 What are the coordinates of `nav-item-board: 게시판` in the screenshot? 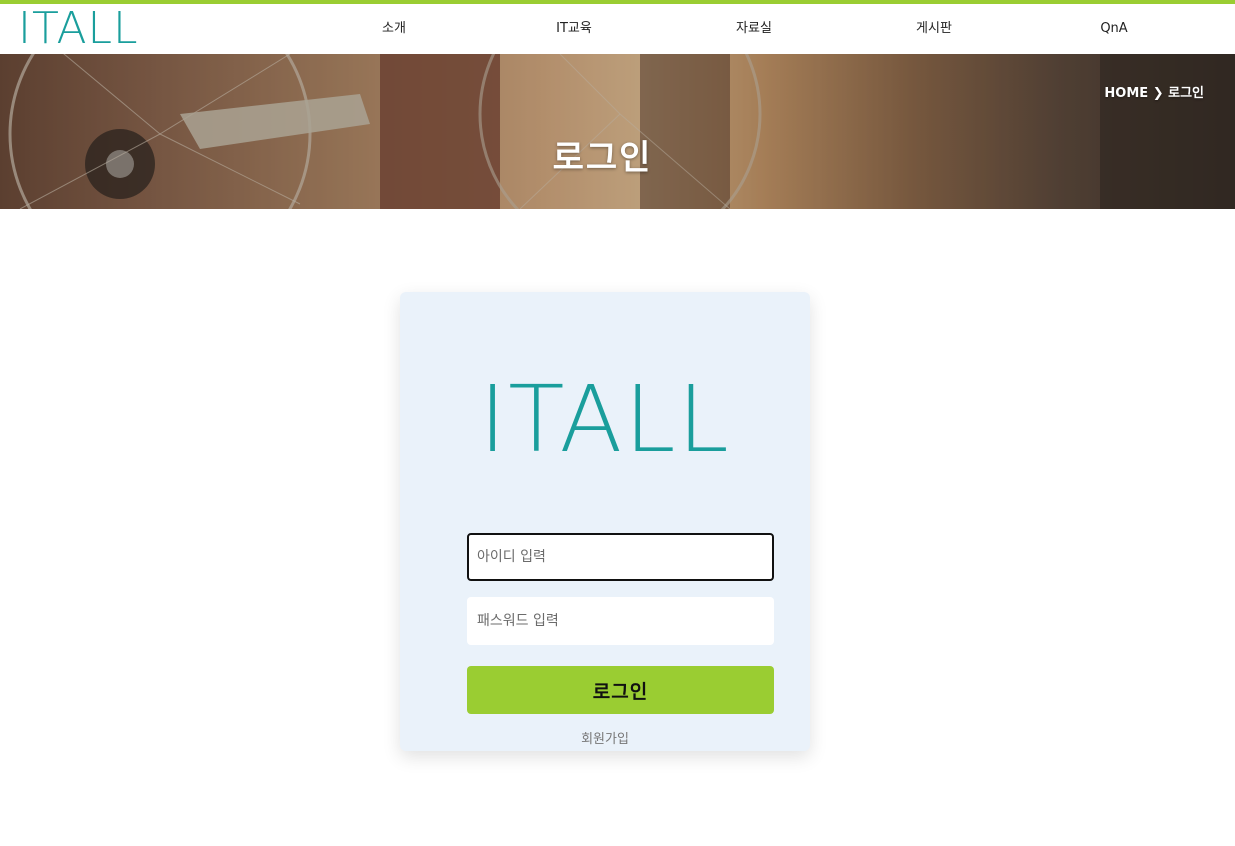 It's located at (934, 29).